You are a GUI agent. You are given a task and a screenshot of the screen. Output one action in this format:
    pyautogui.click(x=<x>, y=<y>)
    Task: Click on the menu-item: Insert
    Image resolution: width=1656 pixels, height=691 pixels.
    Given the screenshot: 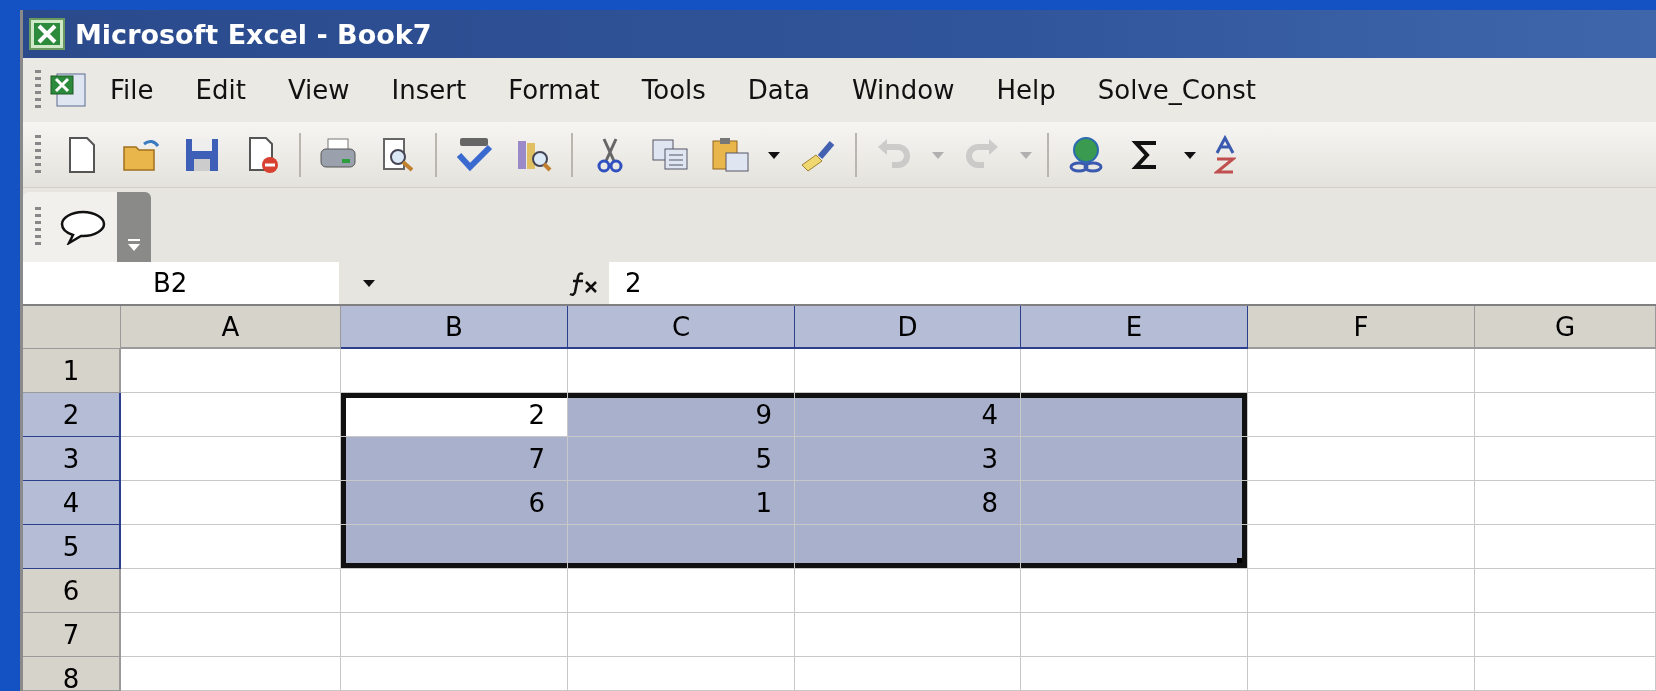 What is the action you would take?
    pyautogui.click(x=429, y=90)
    